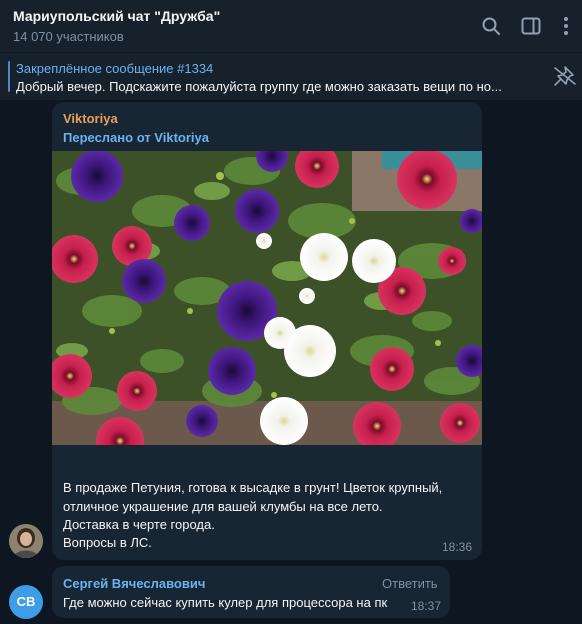 This screenshot has width=582, height=624. Describe the element at coordinates (68, 36) in the screenshot. I see `member-count: 14 070 участников` at that location.